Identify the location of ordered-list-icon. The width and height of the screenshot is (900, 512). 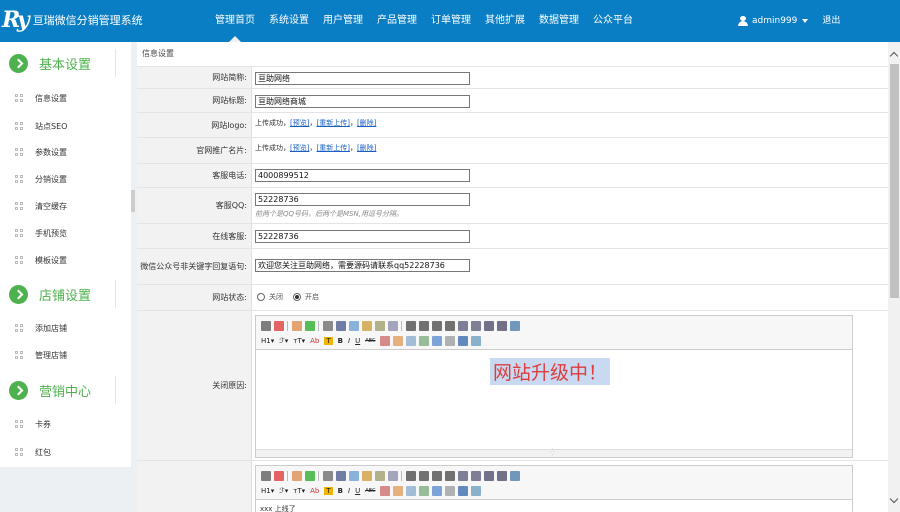
(463, 326).